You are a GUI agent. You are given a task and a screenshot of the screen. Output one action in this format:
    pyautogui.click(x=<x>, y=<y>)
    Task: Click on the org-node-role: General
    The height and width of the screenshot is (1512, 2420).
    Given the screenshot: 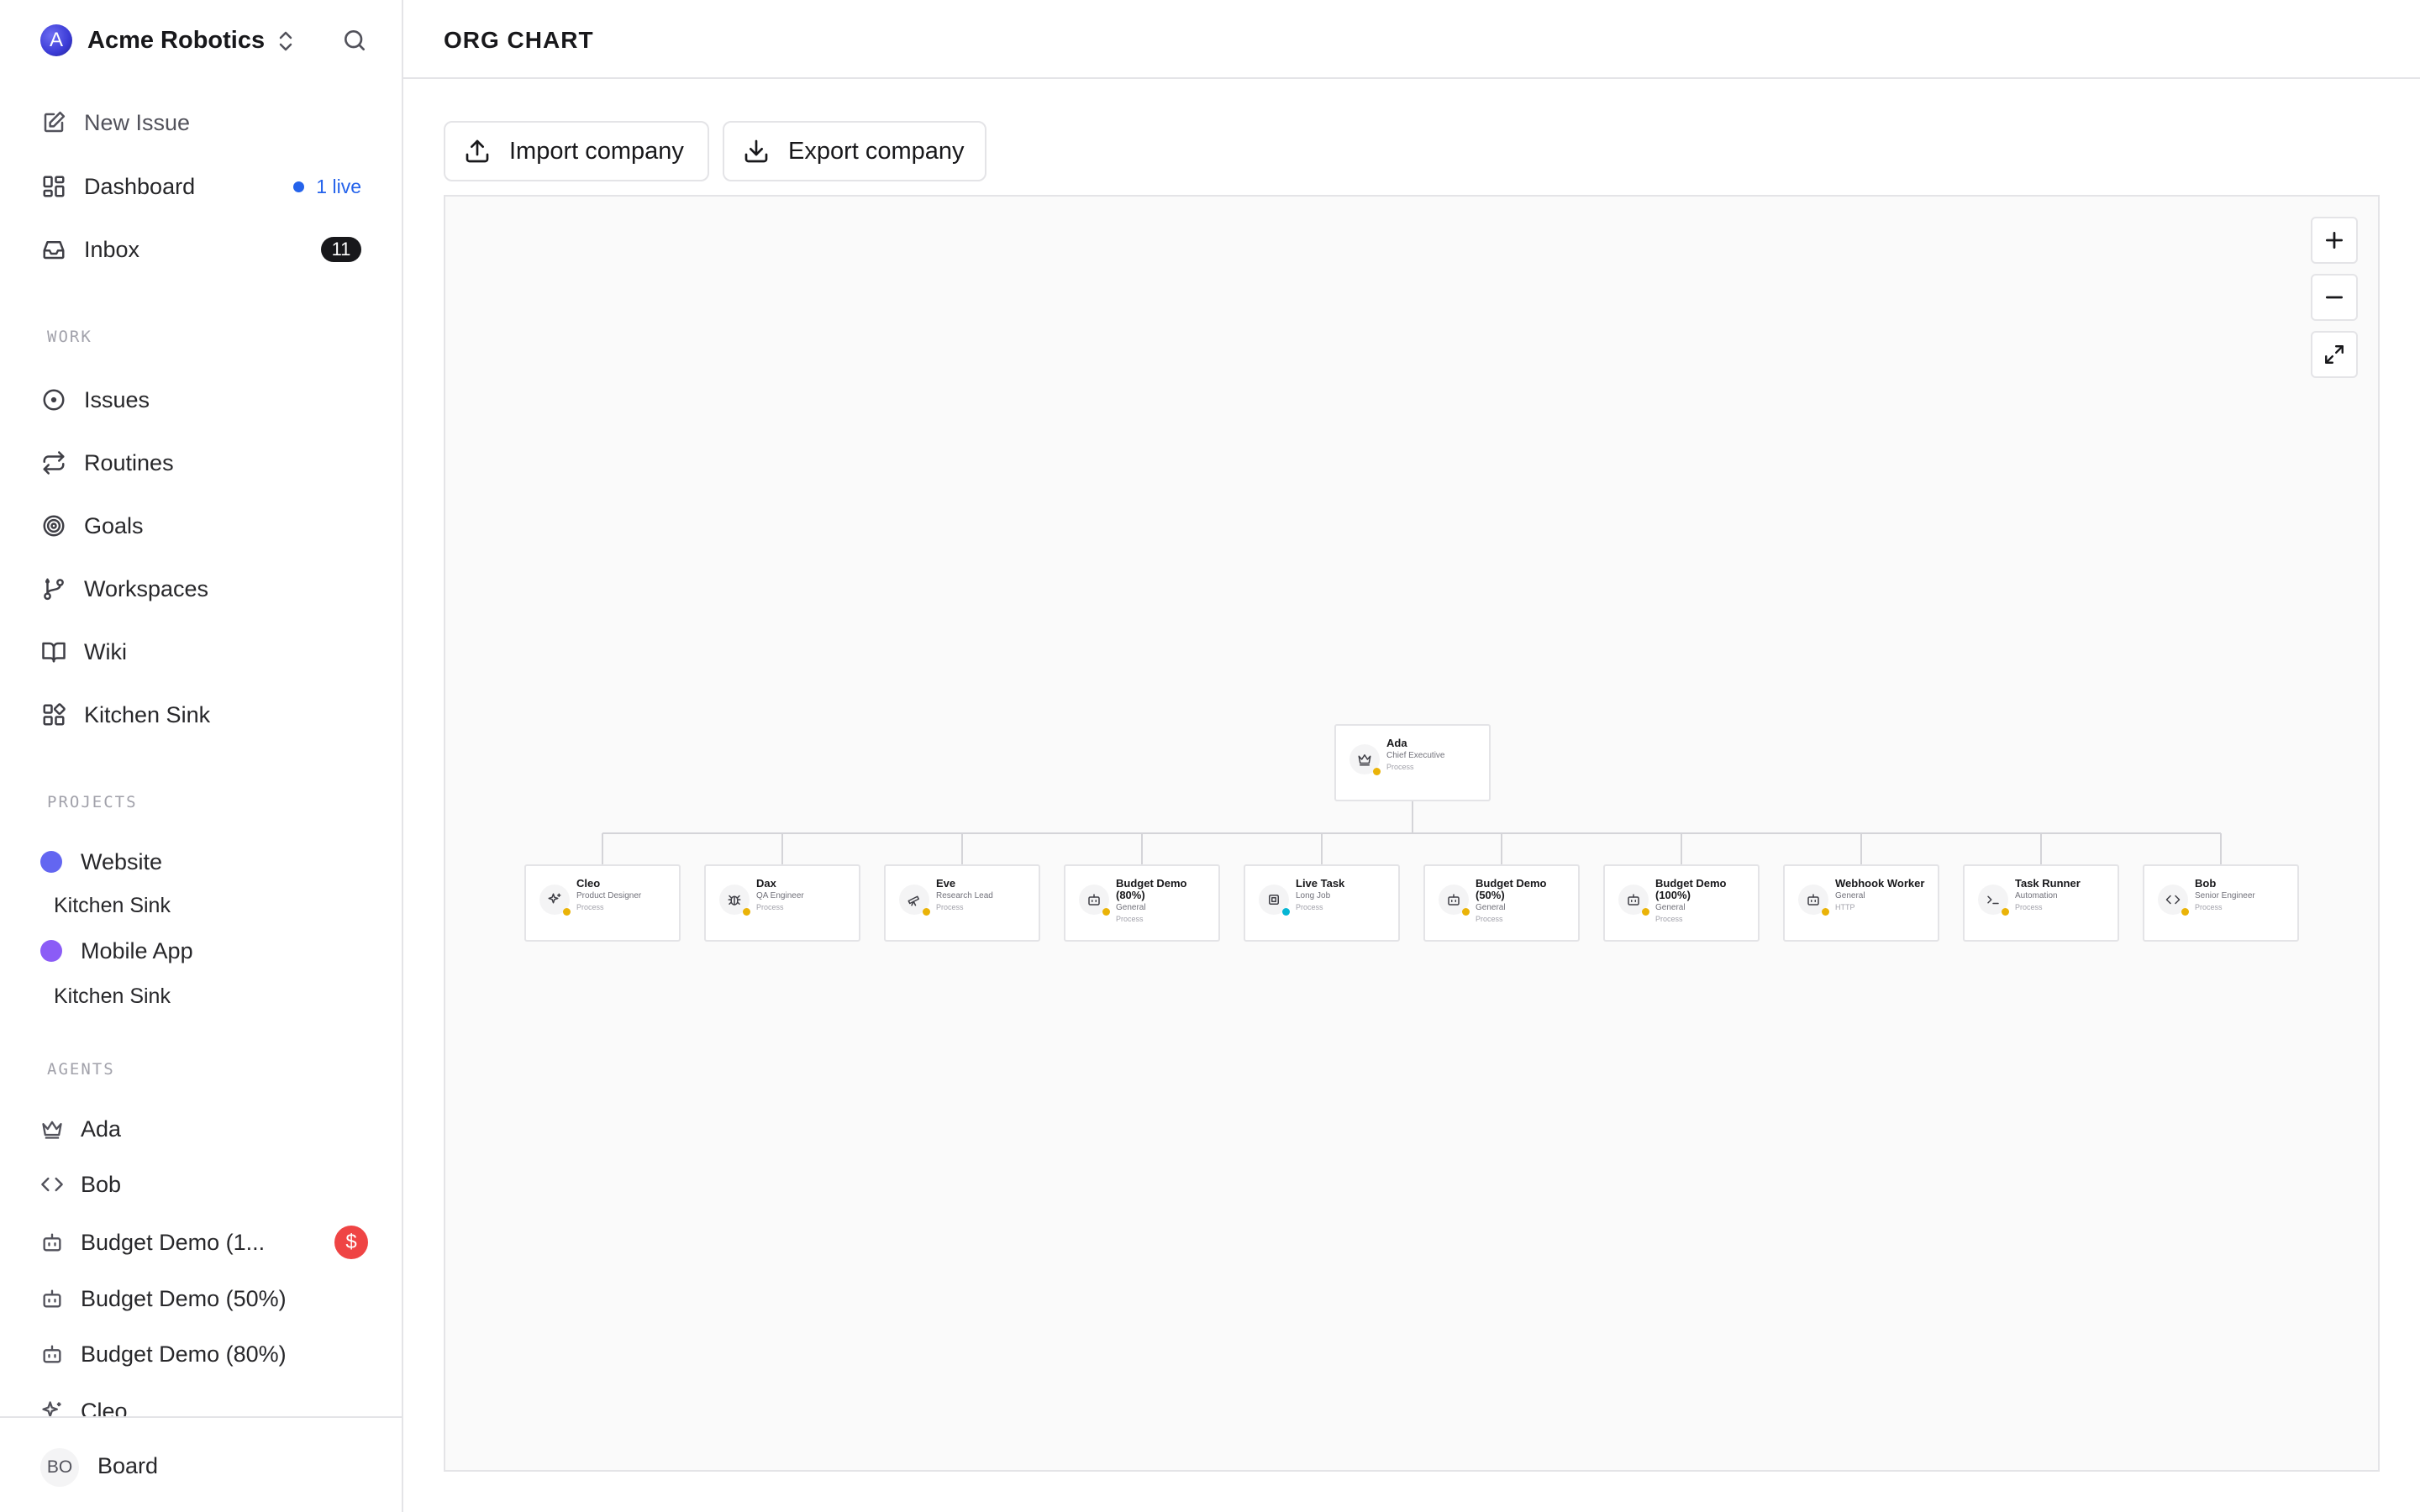 What is the action you would take?
    pyautogui.click(x=1131, y=907)
    